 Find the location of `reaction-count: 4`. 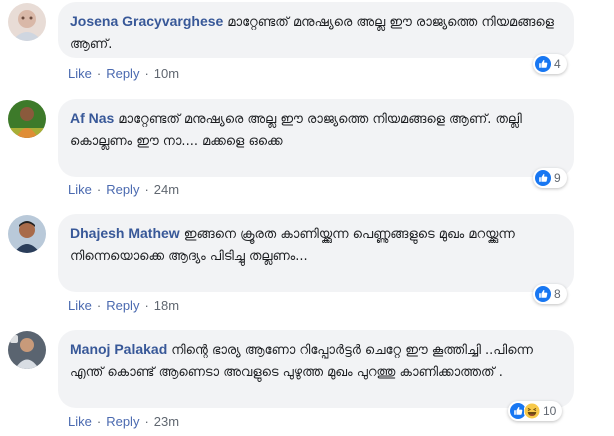

reaction-count: 4 is located at coordinates (557, 64).